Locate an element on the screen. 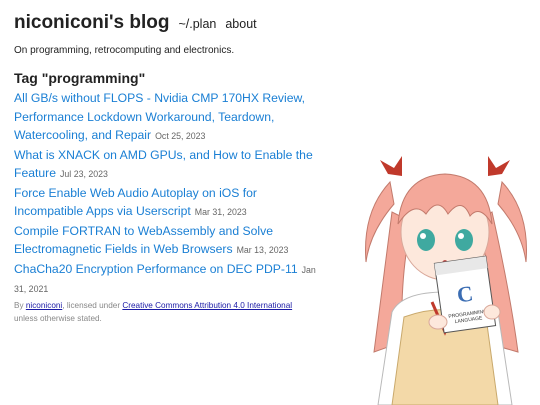 This screenshot has width=540, height=405. site-title-link: niconiconi's blog is located at coordinates (91, 23).